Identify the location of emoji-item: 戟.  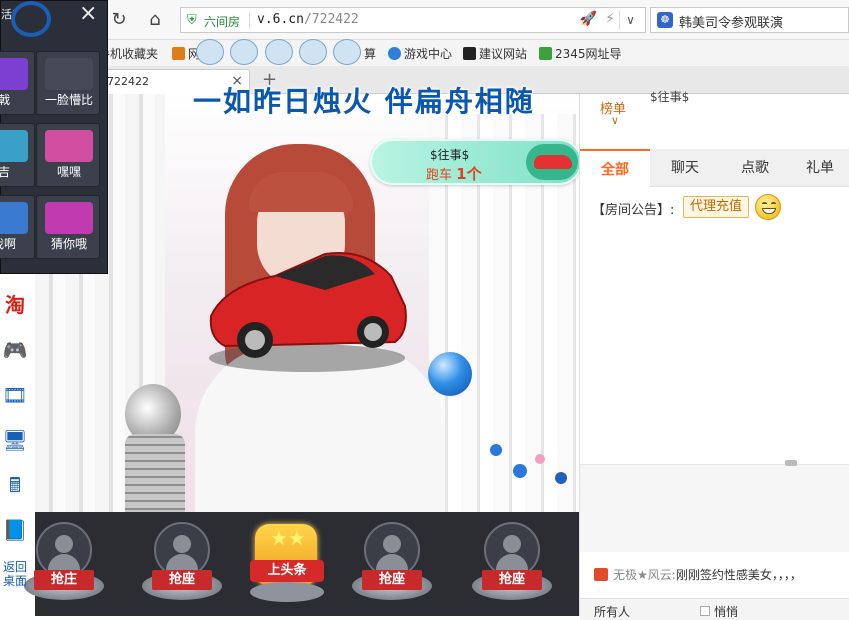
(17, 83).